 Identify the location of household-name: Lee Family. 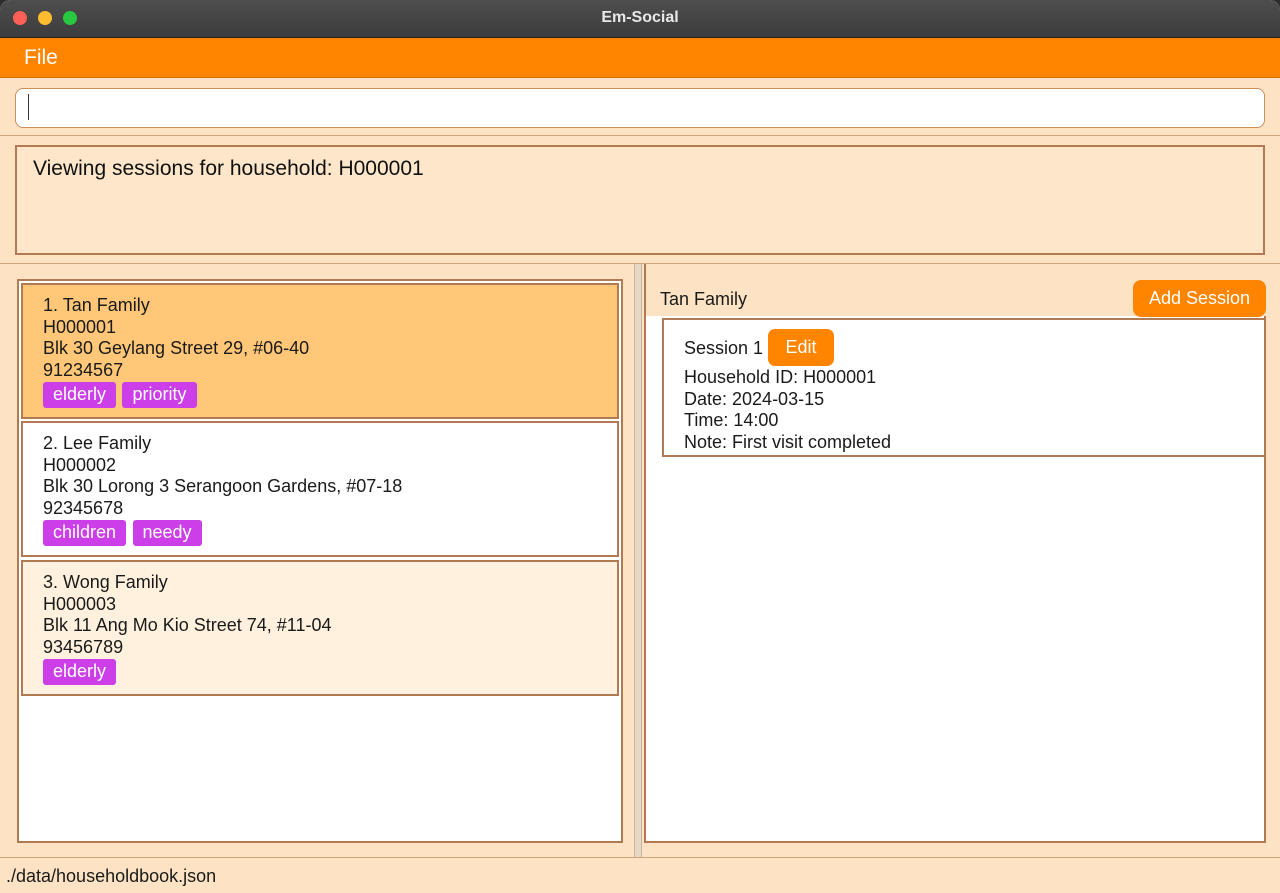
(107, 443).